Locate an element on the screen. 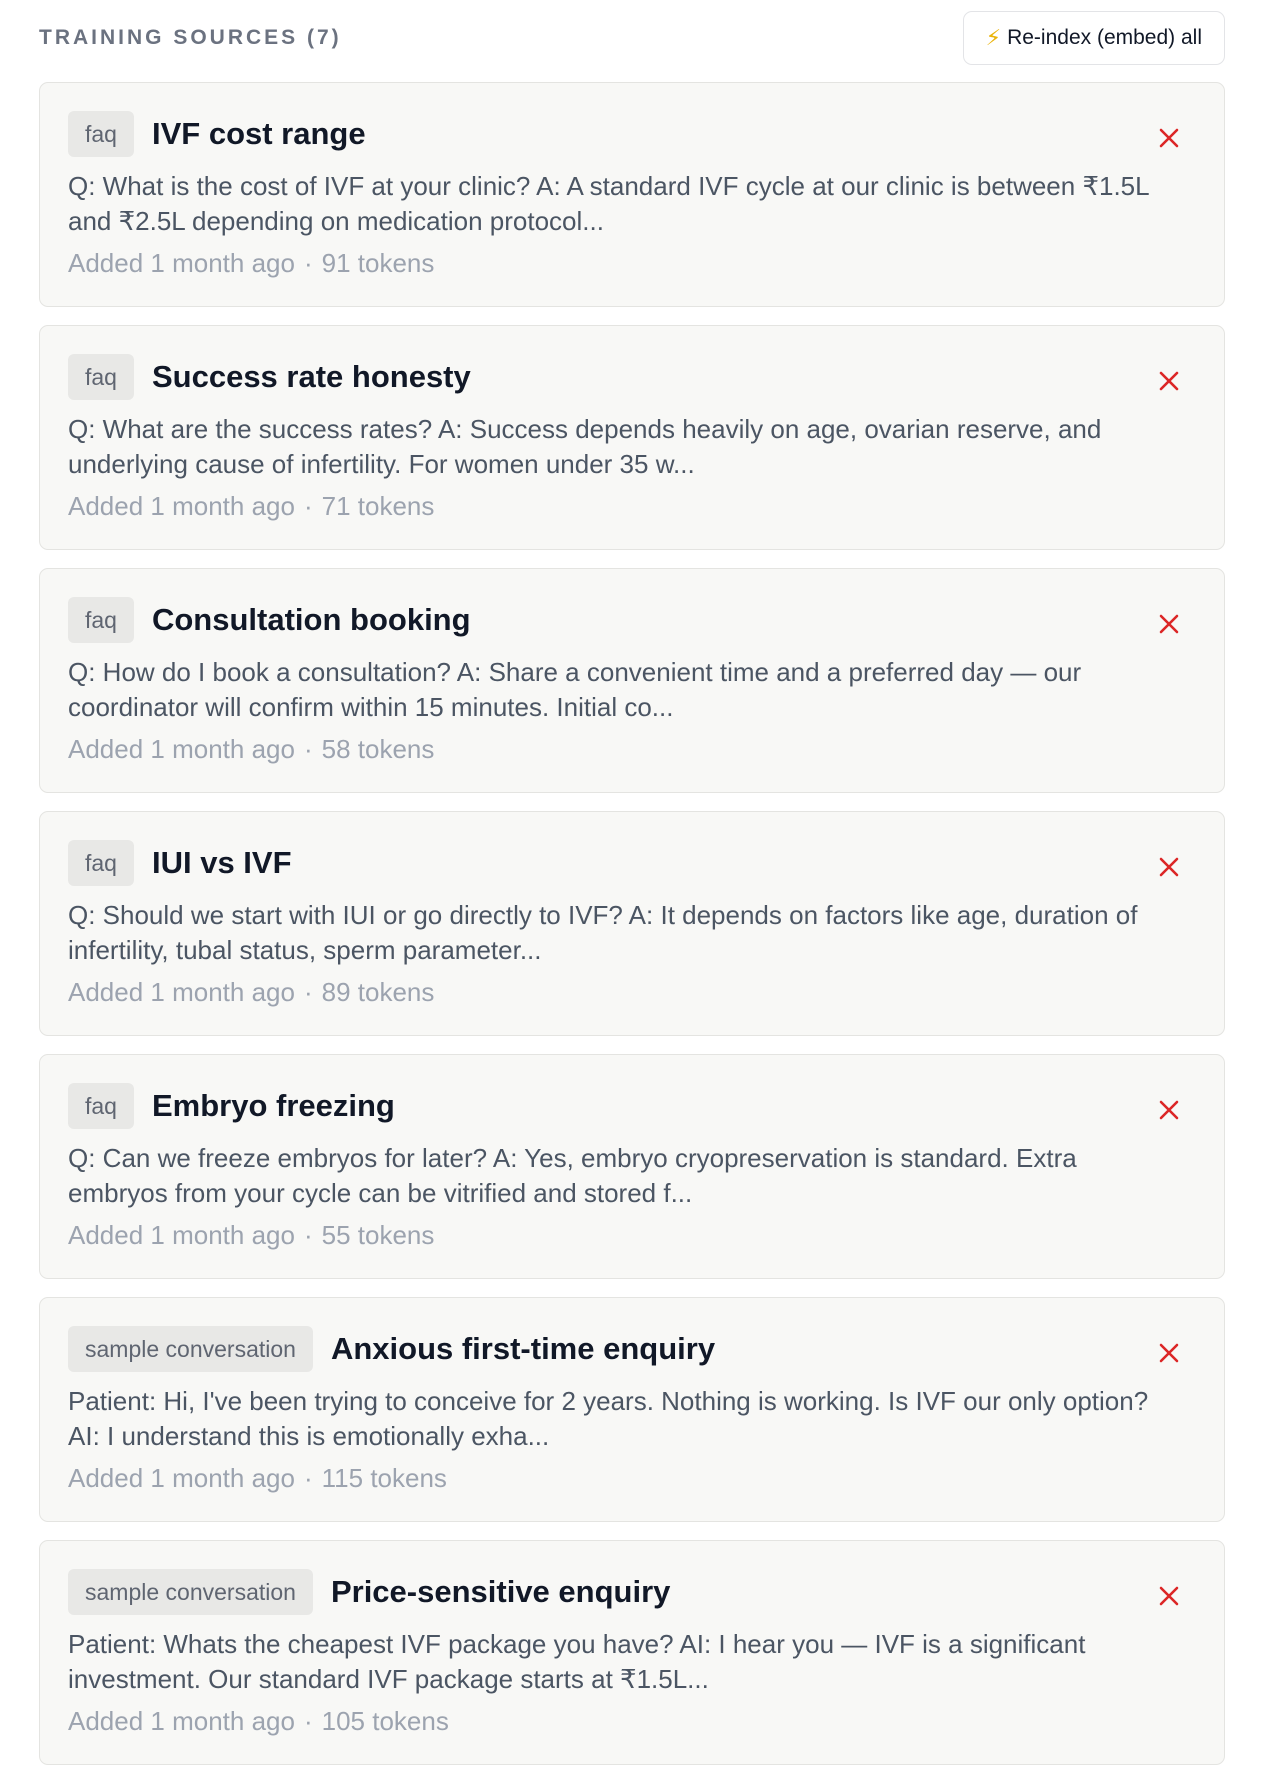 The height and width of the screenshot is (1783, 1264). source-card-head: faq Success rate honesty is located at coordinates (631, 377).